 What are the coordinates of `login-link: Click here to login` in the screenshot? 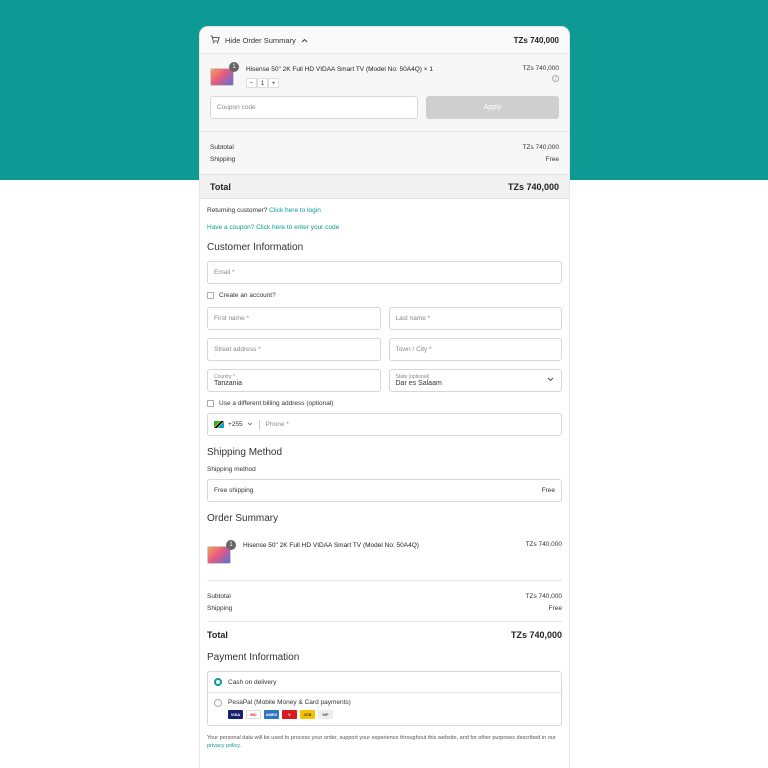 It's located at (295, 210).